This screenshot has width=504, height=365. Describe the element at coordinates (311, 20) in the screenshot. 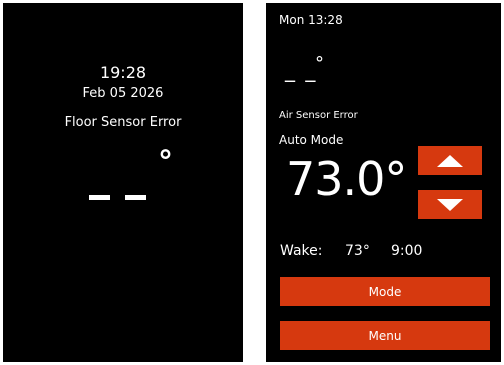

I see `day-time: Mon 13:28` at that location.